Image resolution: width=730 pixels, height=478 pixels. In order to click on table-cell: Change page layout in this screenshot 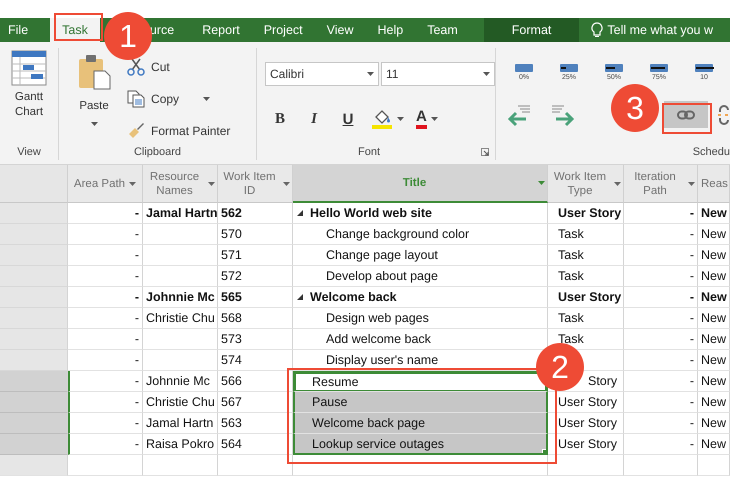, I will do `click(420, 255)`.